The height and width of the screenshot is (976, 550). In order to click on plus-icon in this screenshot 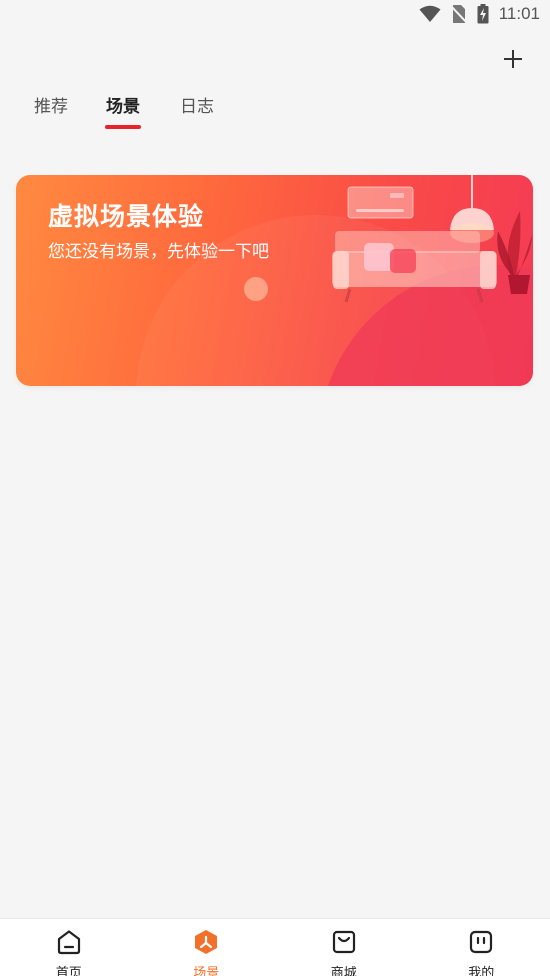, I will do `click(513, 61)`.